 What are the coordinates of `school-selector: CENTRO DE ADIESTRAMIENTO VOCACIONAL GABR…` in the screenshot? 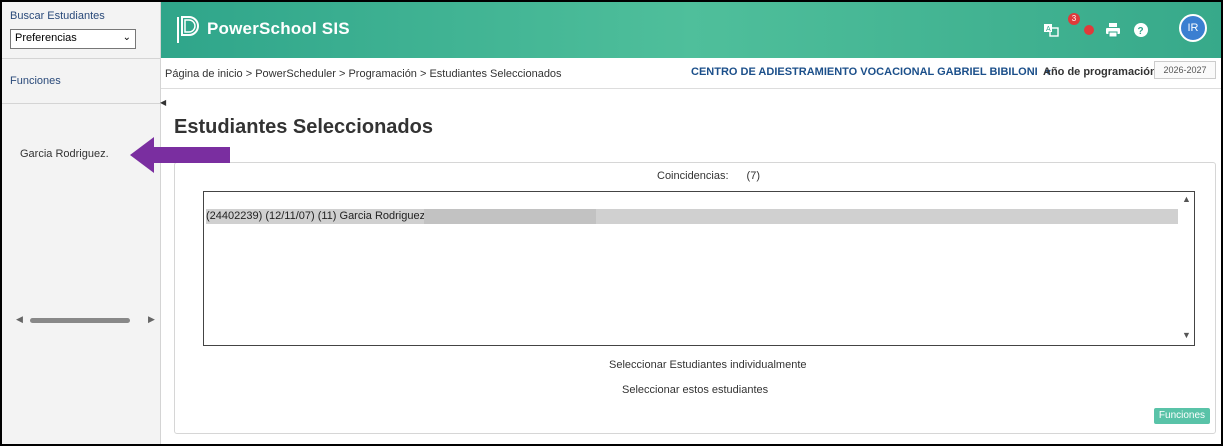 It's located at (872, 72).